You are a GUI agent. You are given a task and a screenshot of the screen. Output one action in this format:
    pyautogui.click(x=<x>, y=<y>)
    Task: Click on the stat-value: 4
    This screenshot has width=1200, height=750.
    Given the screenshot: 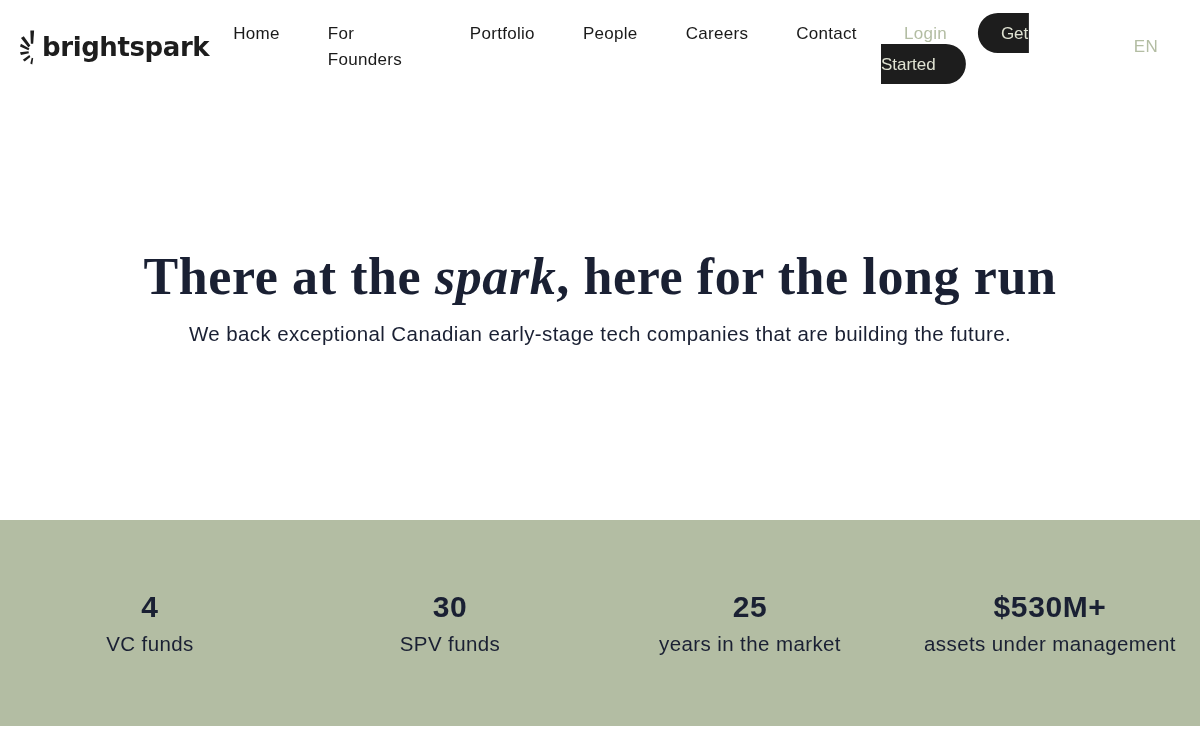 What is the action you would take?
    pyautogui.click(x=150, y=606)
    